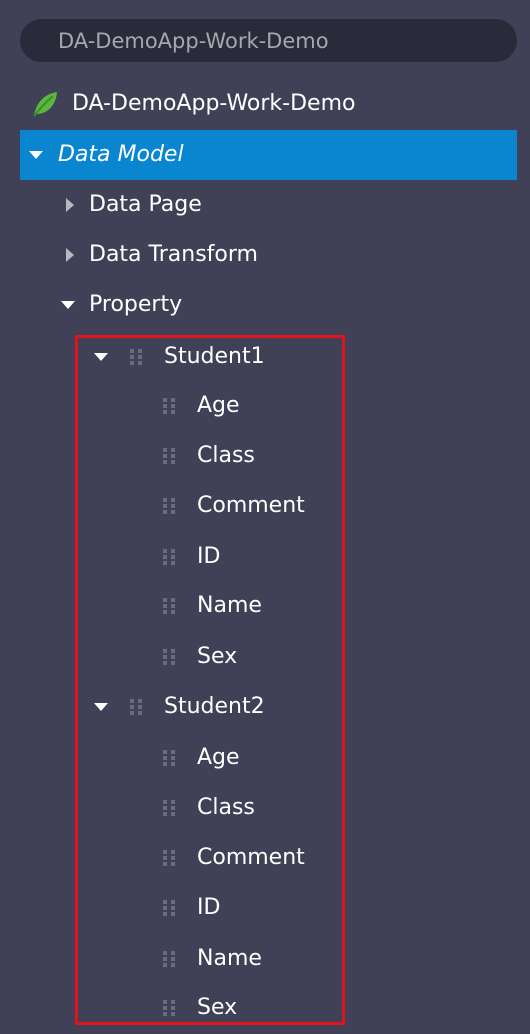  Describe the element at coordinates (268, 155) in the screenshot. I see `tree-item-data-model: Data Model` at that location.